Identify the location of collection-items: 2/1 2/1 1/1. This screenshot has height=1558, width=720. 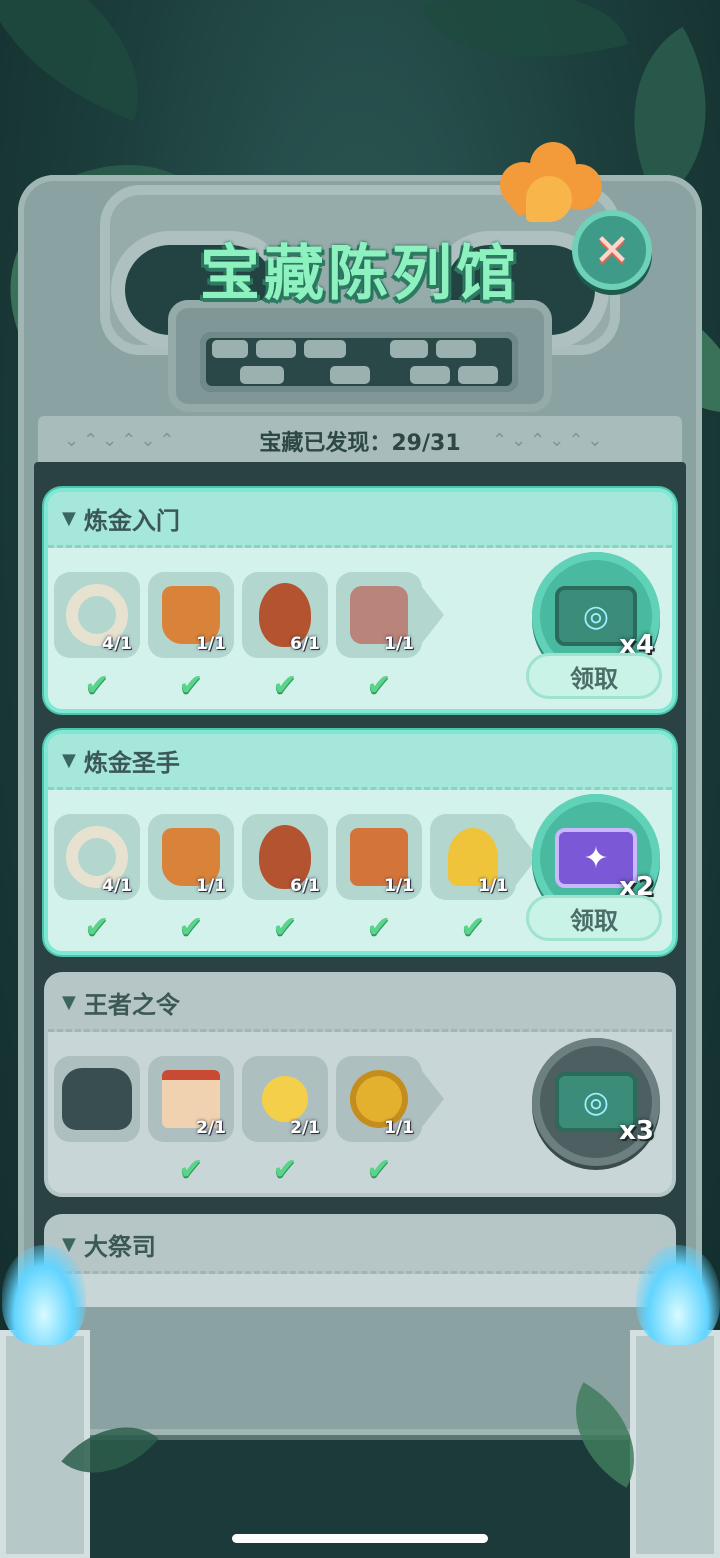
(249, 1099).